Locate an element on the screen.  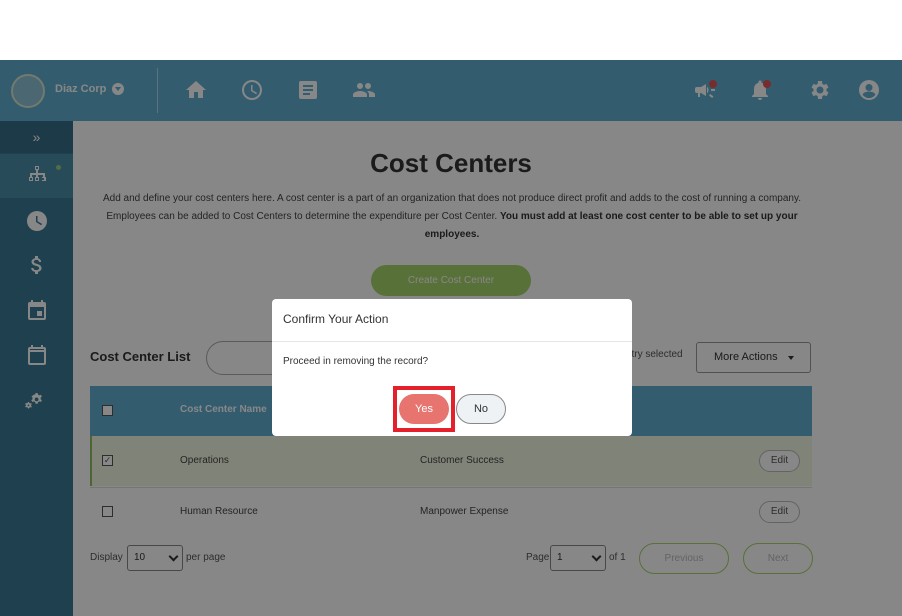
dialog-message: Proceed in removing the record? is located at coordinates (356, 361).